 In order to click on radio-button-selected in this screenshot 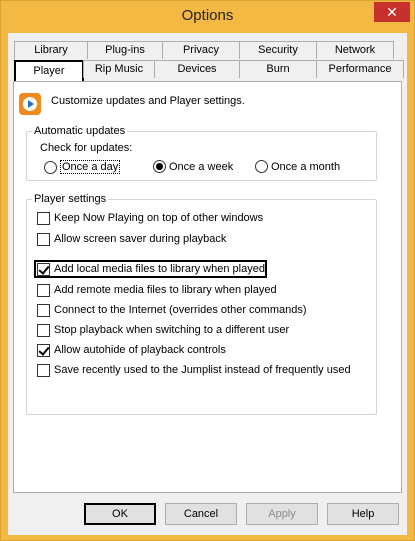, I will do `click(159, 166)`.